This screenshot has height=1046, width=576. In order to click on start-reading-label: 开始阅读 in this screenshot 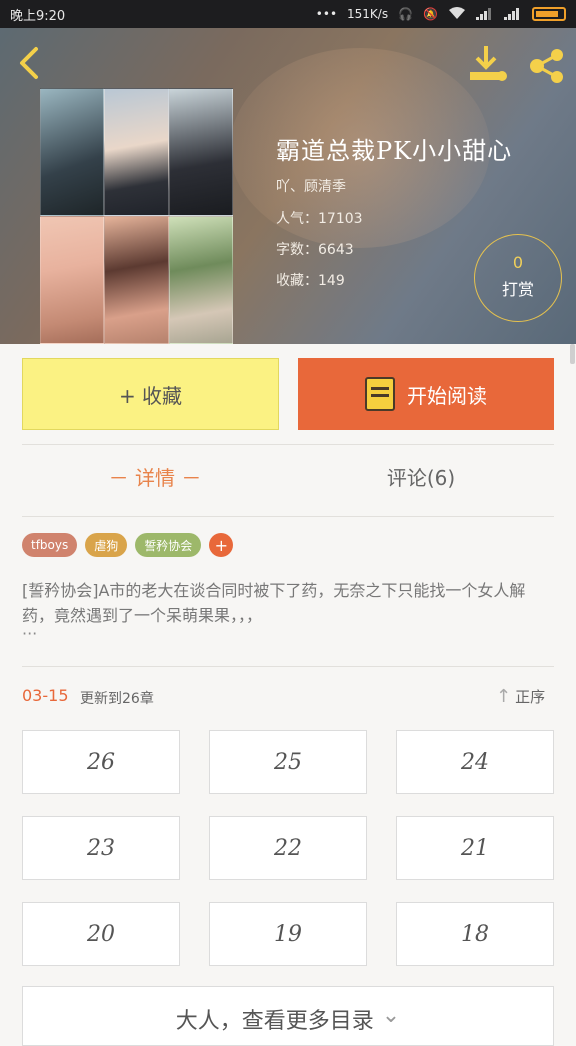, I will do `click(447, 395)`.